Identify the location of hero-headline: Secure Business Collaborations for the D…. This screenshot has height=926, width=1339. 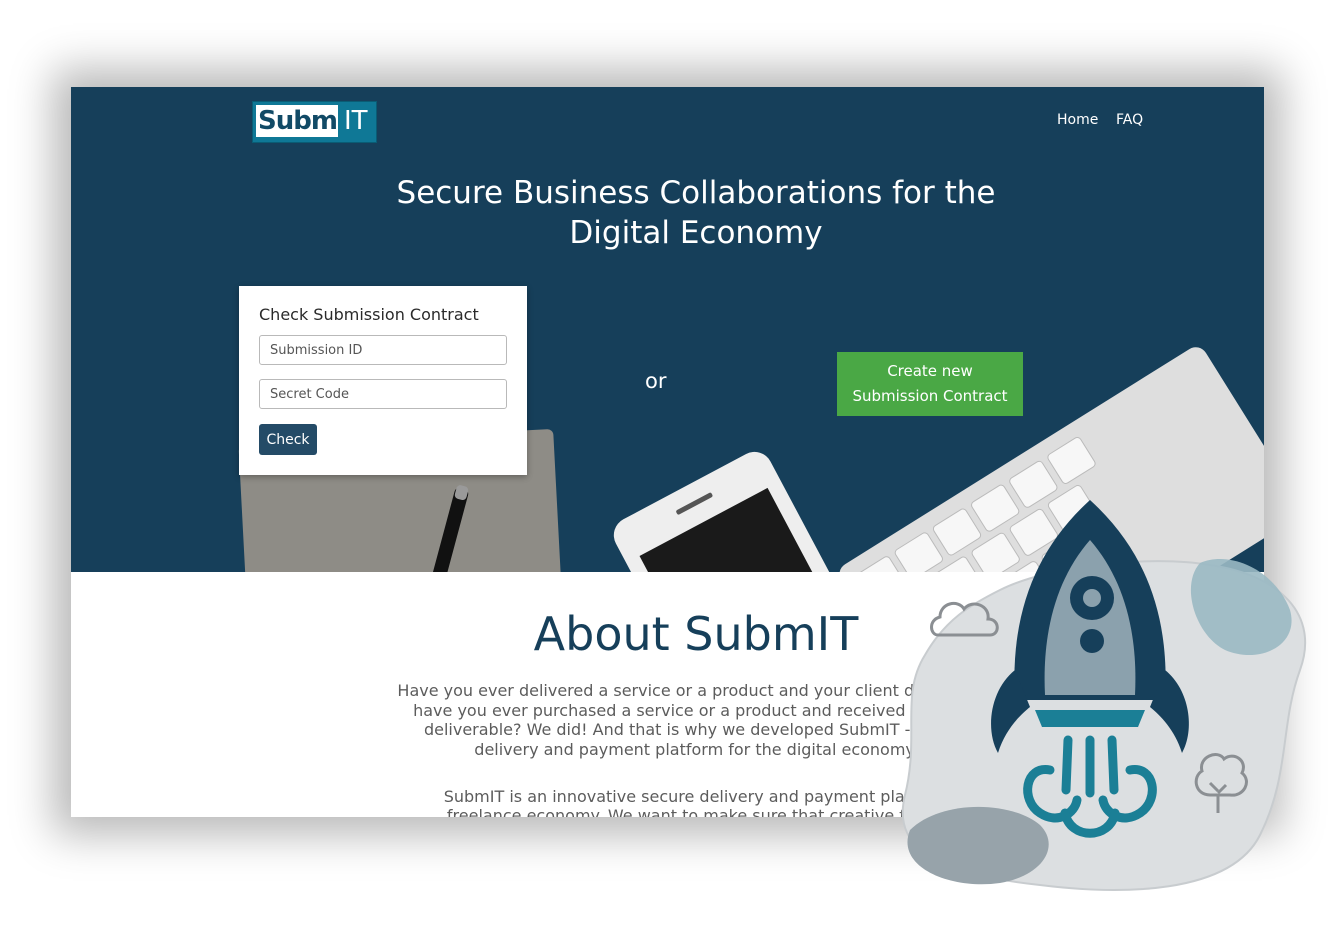
(667, 213).